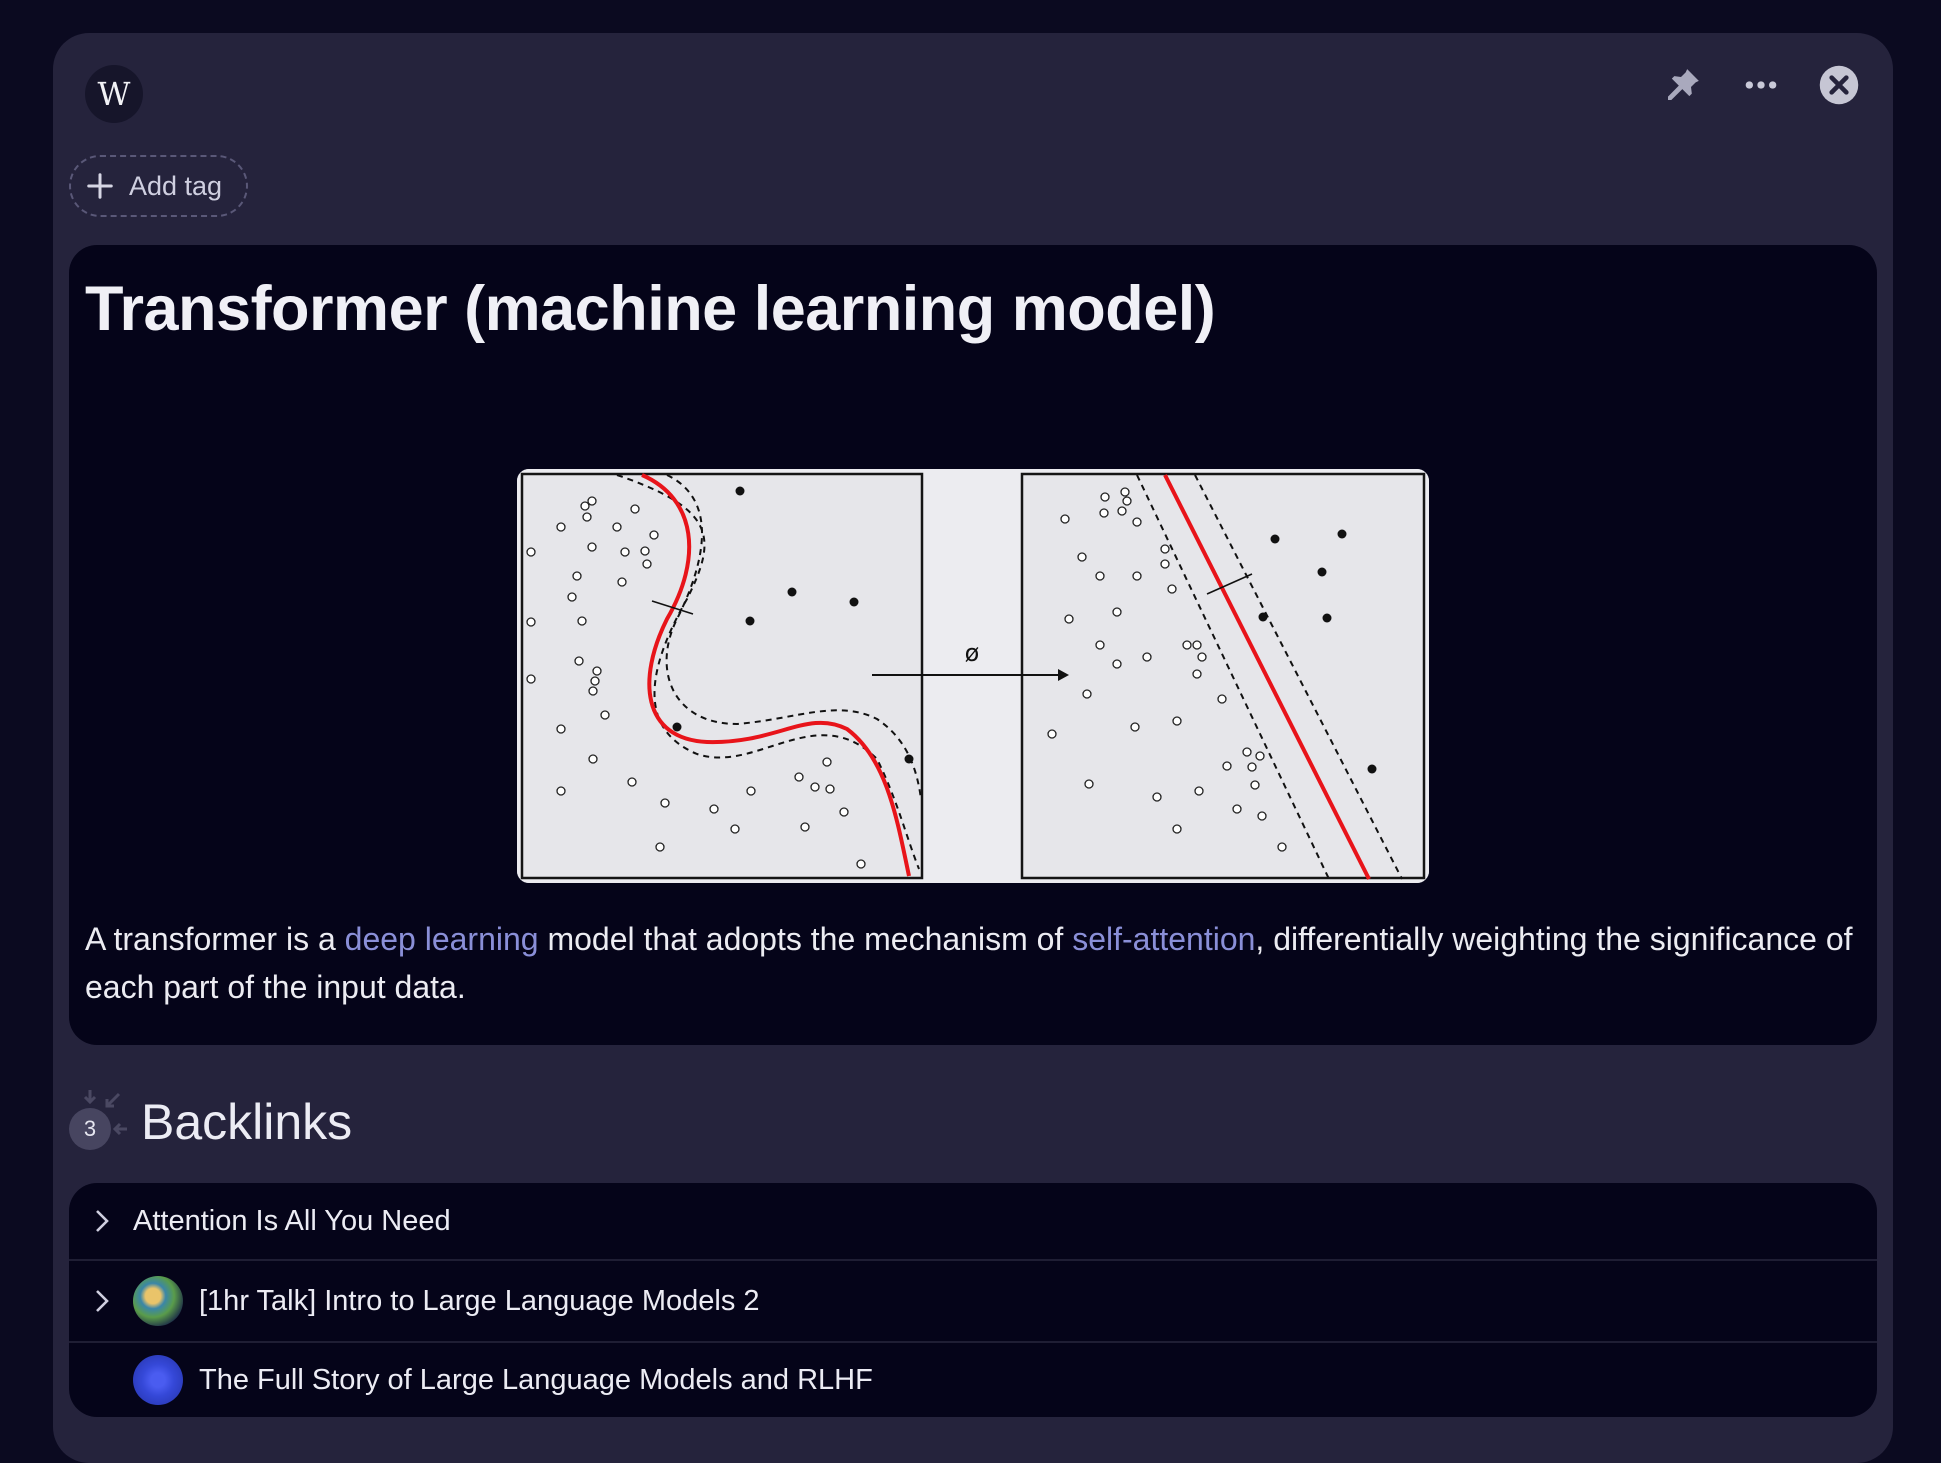 Image resolution: width=1941 pixels, height=1463 pixels. I want to click on more-icon, so click(1761, 85).